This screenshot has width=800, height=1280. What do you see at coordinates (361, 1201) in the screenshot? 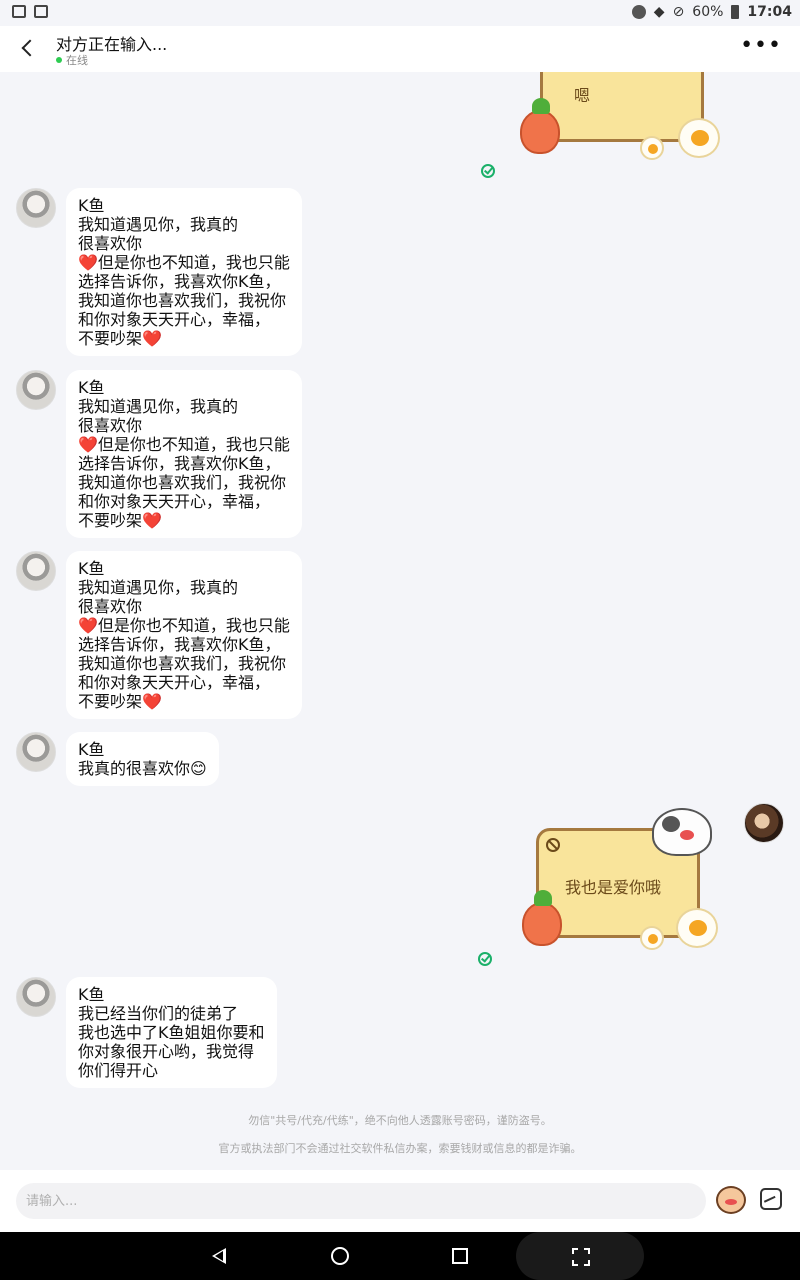
I see `message-input` at bounding box center [361, 1201].